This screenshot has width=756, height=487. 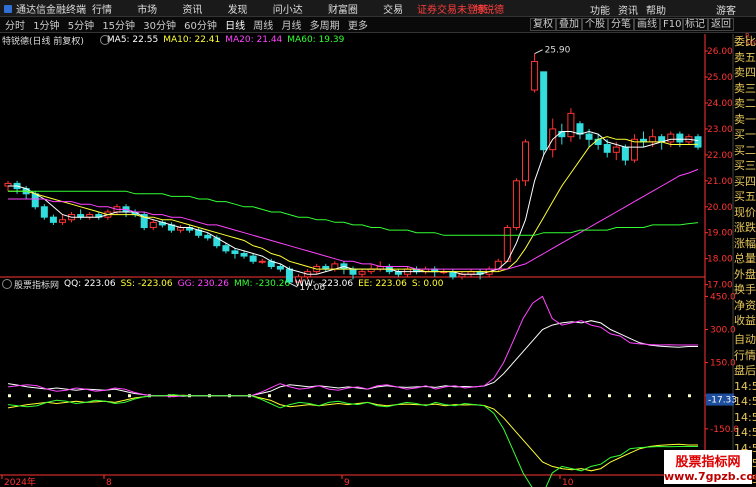 I want to click on indicator-ww-label: WW: -223.06, so click(x=324, y=284).